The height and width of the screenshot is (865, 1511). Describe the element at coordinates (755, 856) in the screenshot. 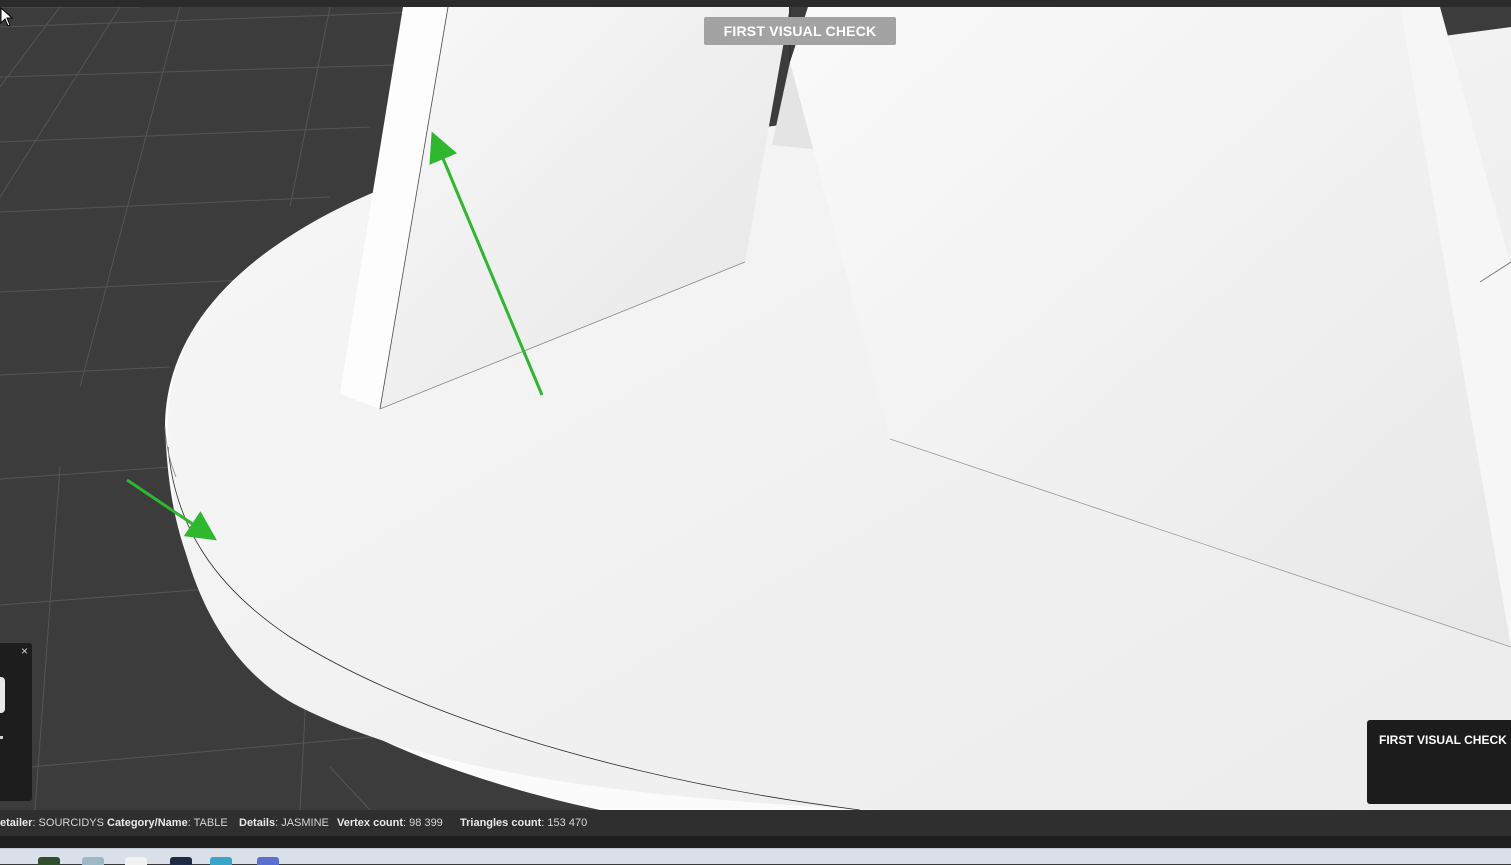

I see `os-taskbar` at that location.